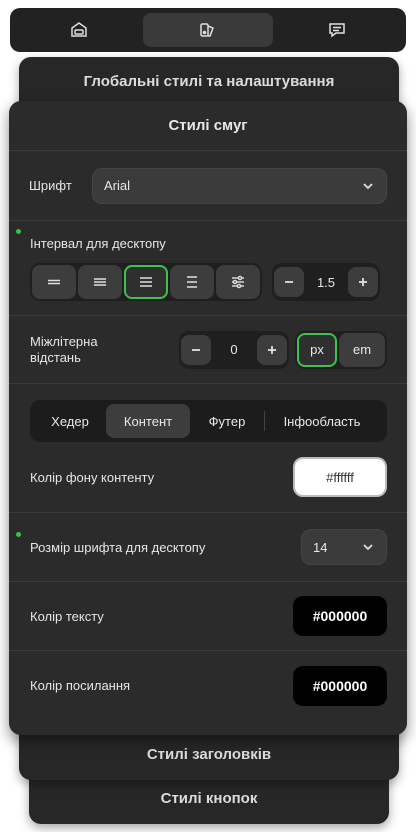 The height and width of the screenshot is (832, 416). I want to click on font-section: Шрифт Arial, so click(208, 186).